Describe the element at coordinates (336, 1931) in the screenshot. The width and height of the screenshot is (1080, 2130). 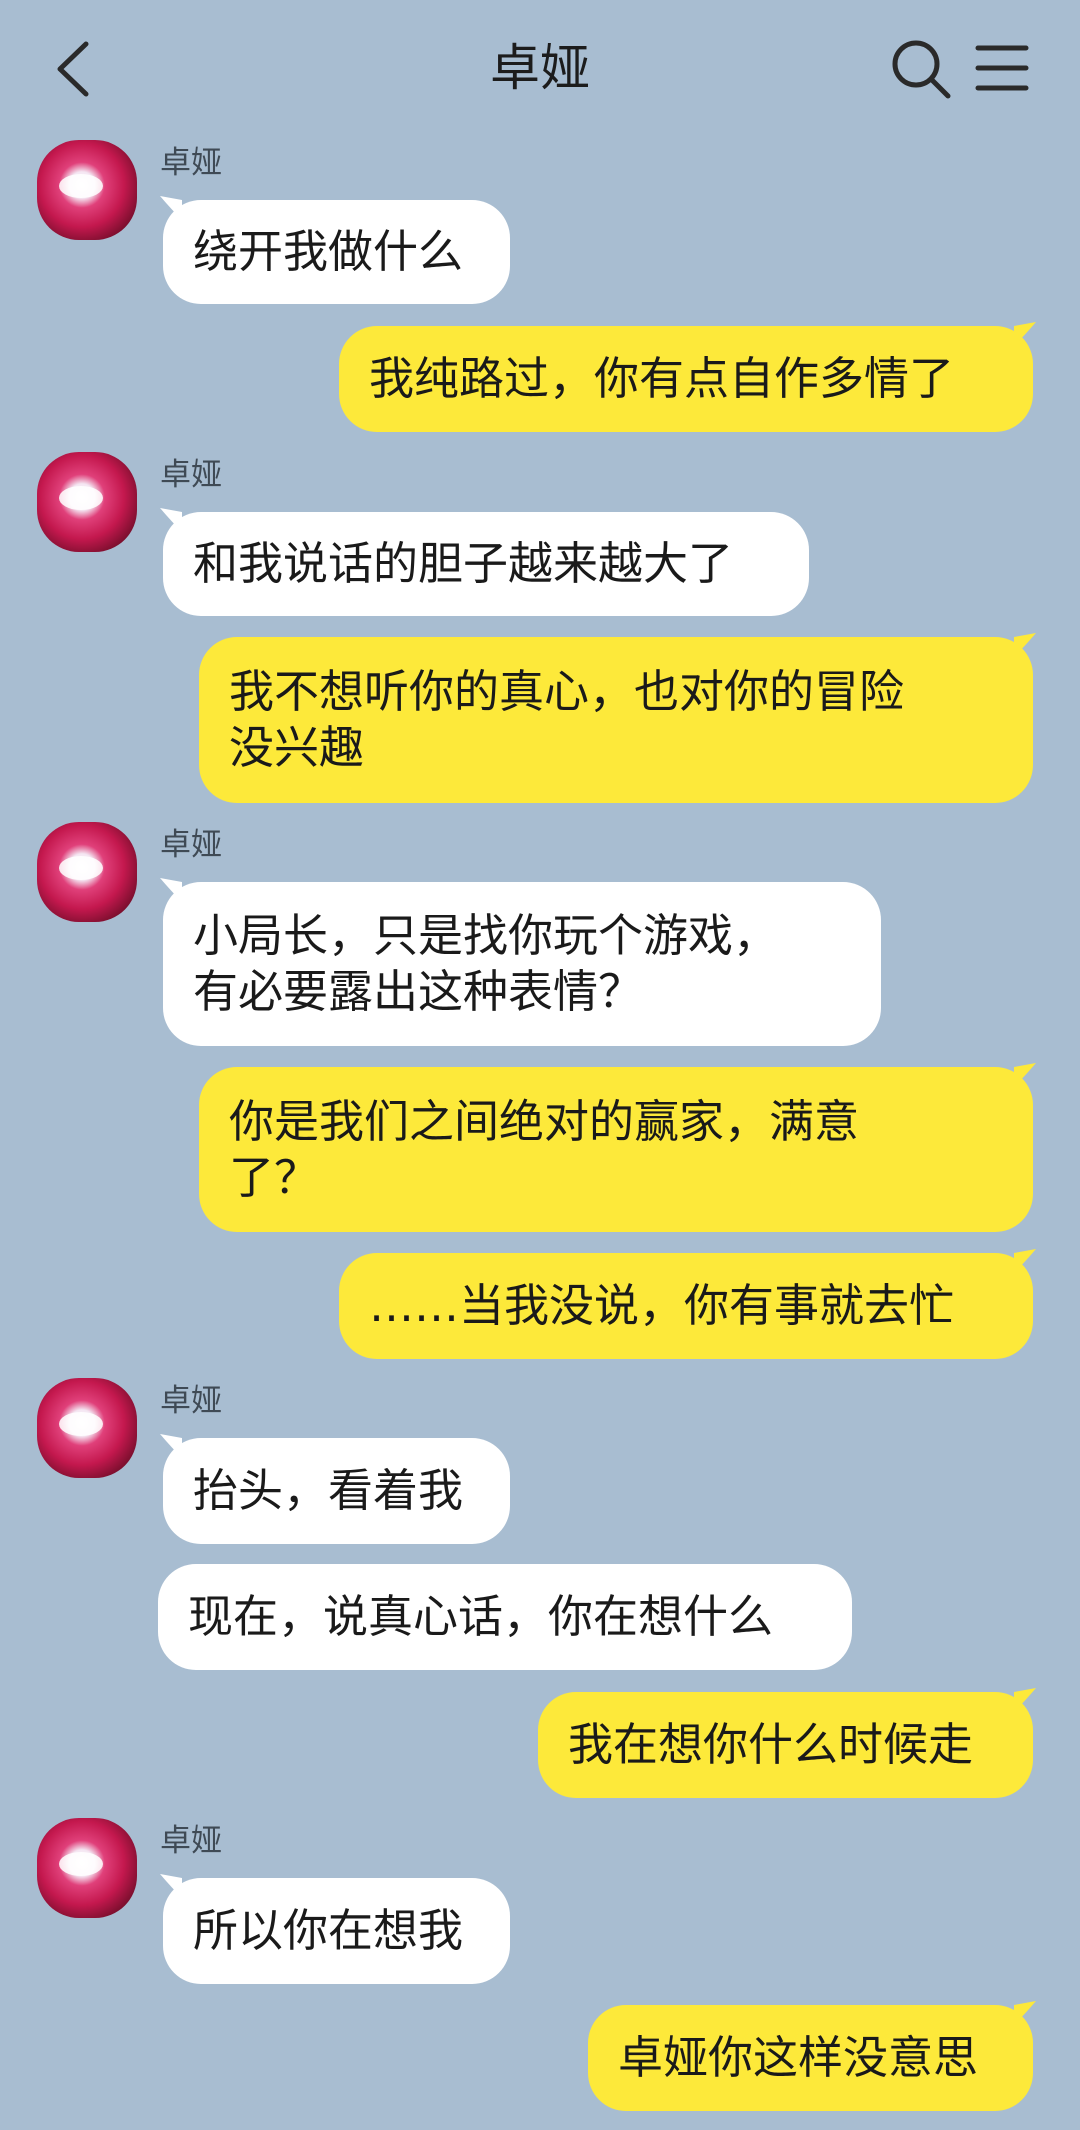
I see `message-bubble-incoming: 所以你在想我` at that location.